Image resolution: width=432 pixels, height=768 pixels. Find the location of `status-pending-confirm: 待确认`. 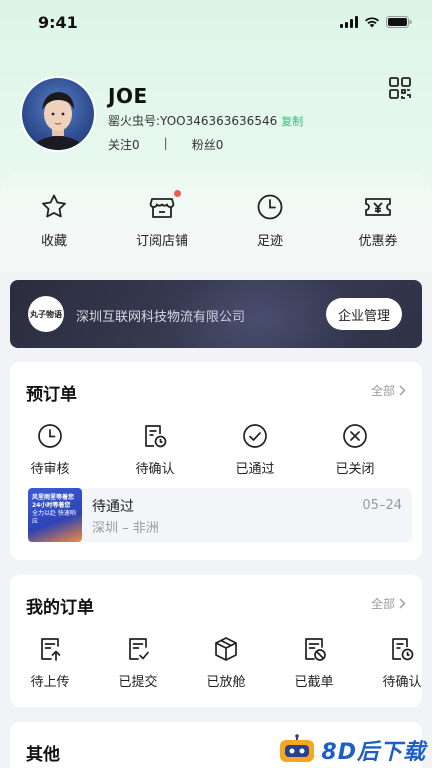

status-pending-confirm: 待确认 is located at coordinates (155, 449).